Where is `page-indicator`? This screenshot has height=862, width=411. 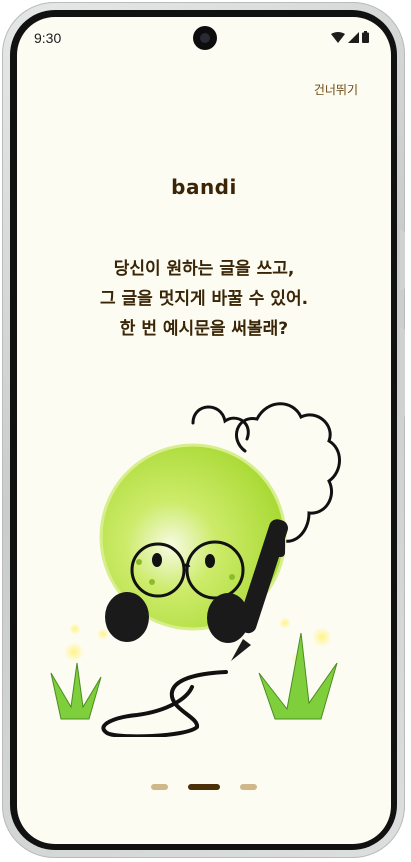
page-indicator is located at coordinates (204, 787).